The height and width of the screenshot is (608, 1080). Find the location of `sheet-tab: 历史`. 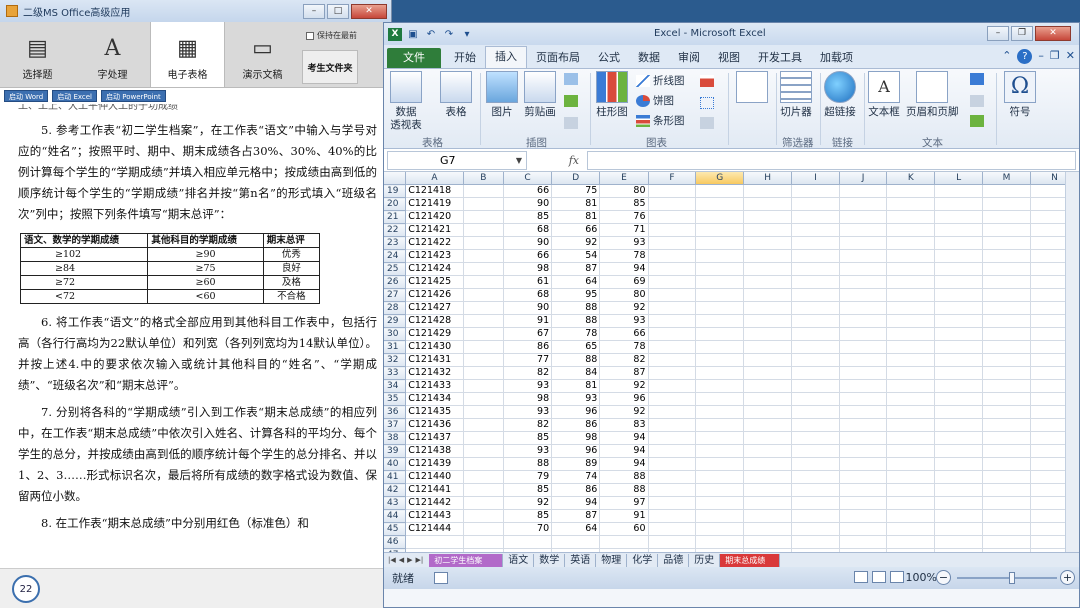

sheet-tab: 历史 is located at coordinates (705, 560).